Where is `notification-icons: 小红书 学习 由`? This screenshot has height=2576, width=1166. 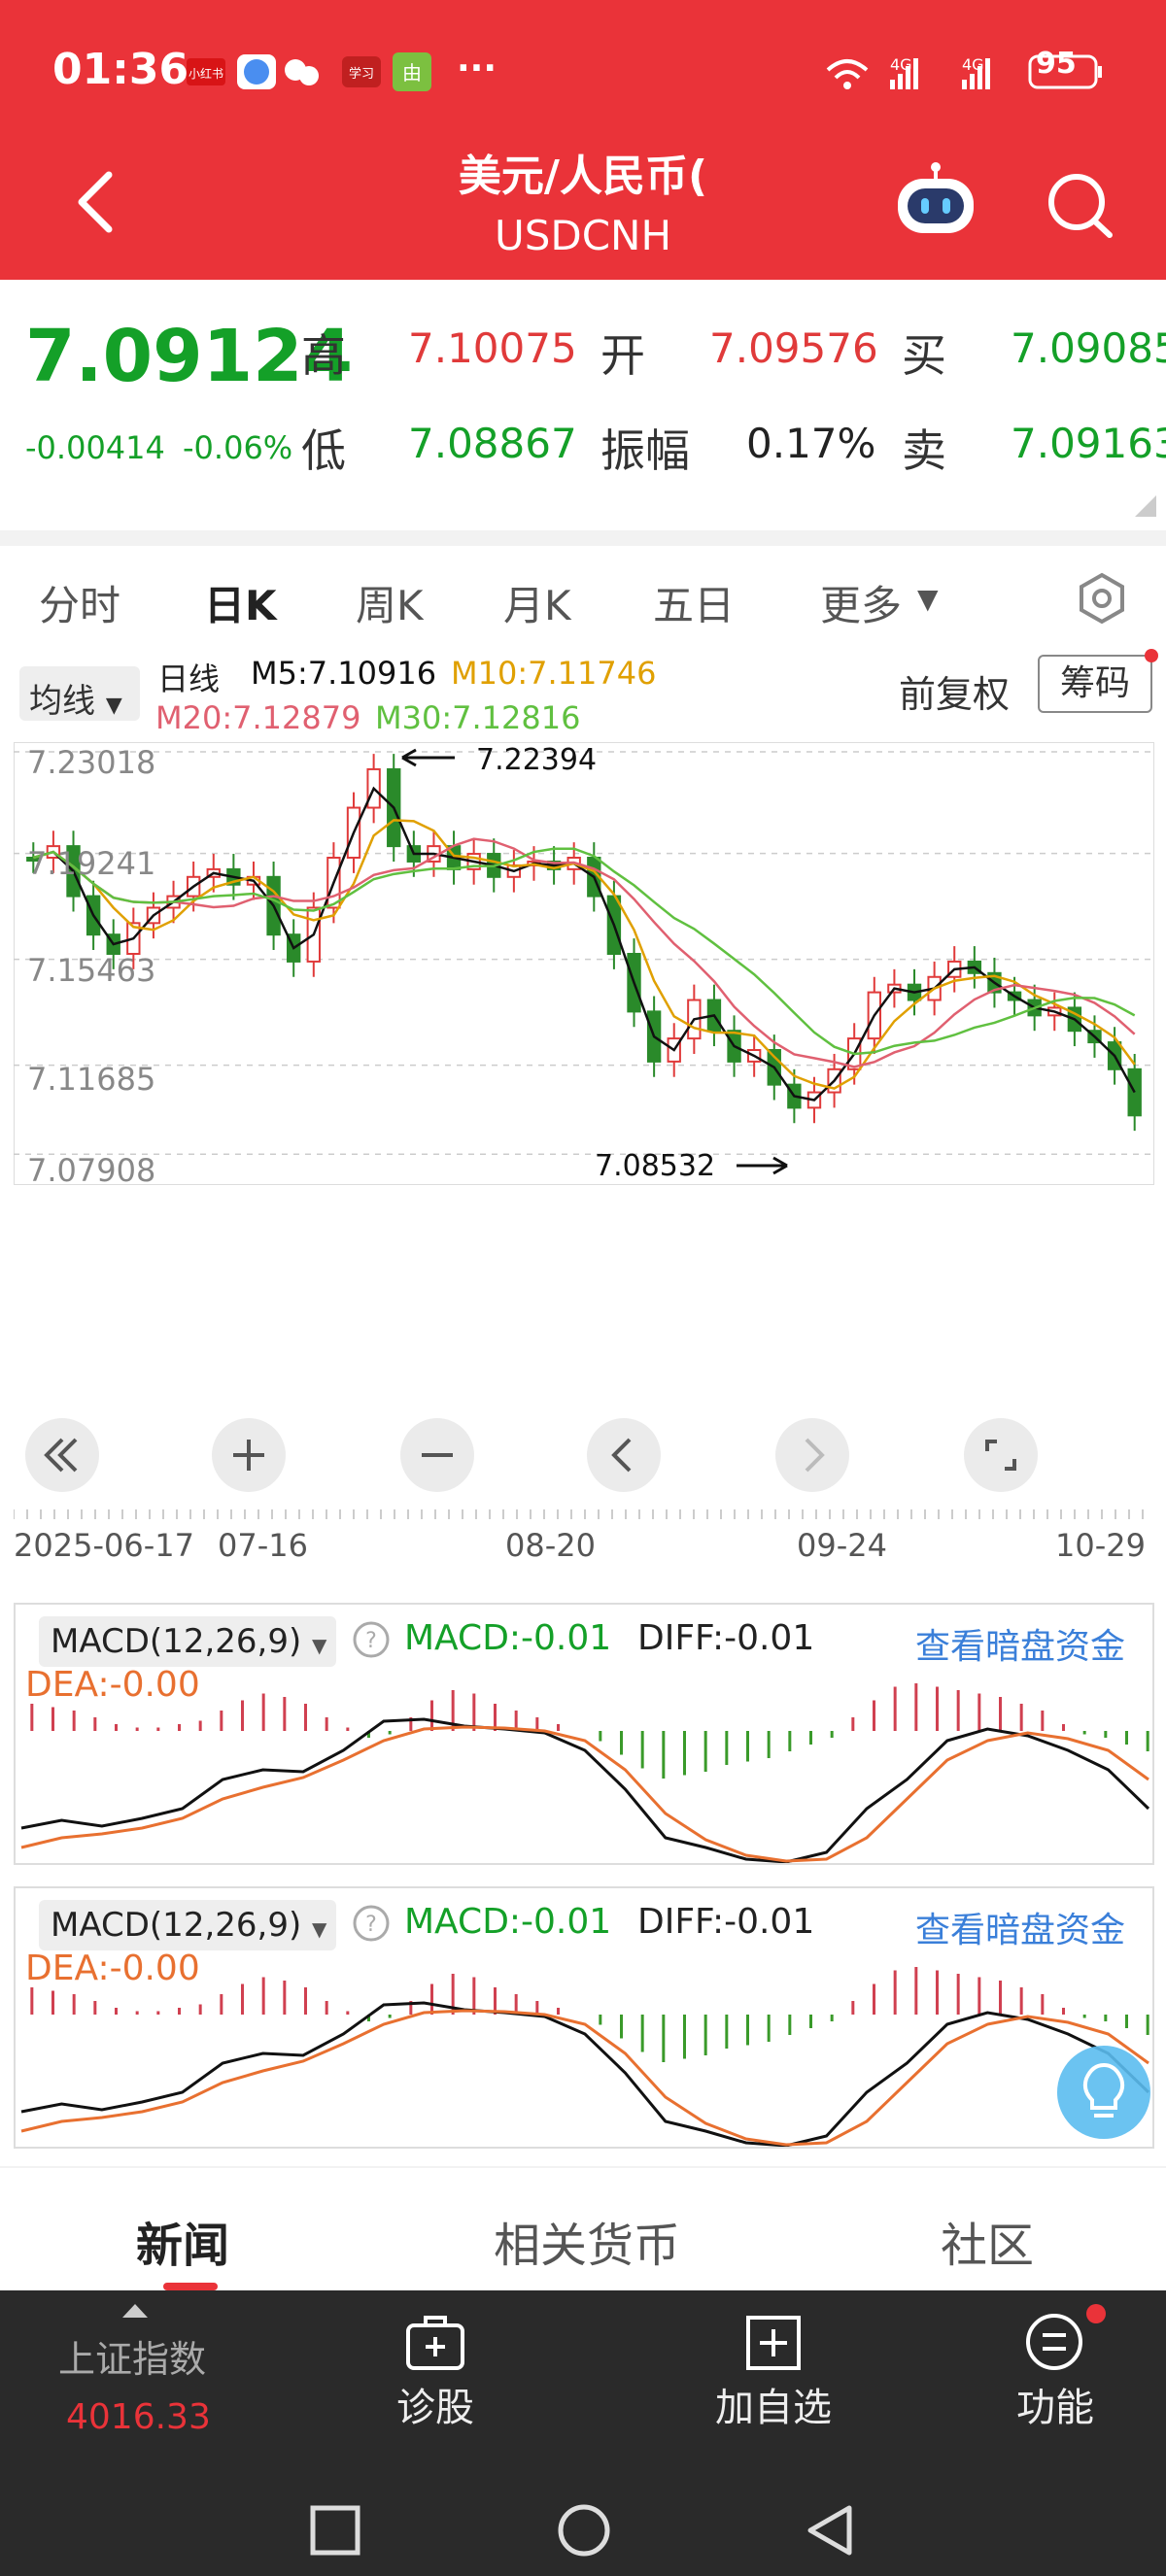
notification-icons: 小红书 学习 由 is located at coordinates (309, 71).